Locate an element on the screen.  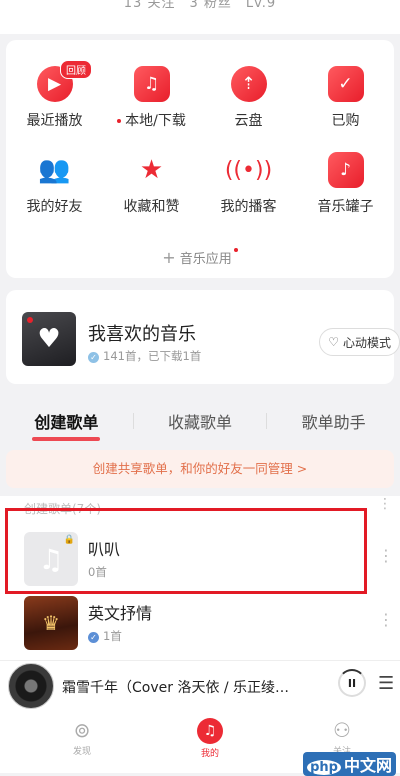
broadcast-icon: ((•)) is located at coordinates (248, 170).